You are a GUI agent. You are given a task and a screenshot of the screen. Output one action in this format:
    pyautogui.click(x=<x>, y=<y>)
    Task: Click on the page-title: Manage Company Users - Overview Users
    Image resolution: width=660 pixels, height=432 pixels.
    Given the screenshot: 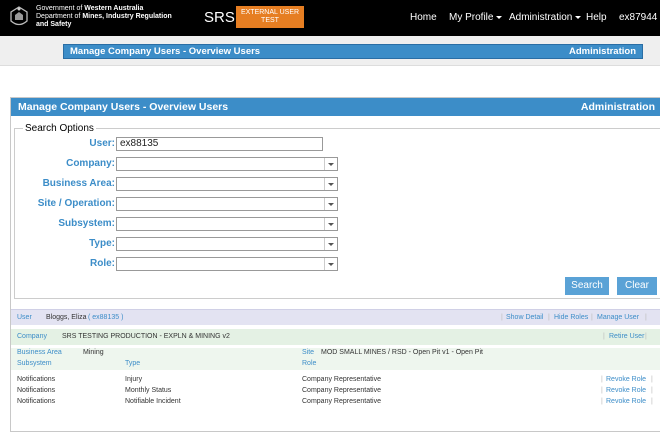 What is the action you would take?
    pyautogui.click(x=123, y=107)
    